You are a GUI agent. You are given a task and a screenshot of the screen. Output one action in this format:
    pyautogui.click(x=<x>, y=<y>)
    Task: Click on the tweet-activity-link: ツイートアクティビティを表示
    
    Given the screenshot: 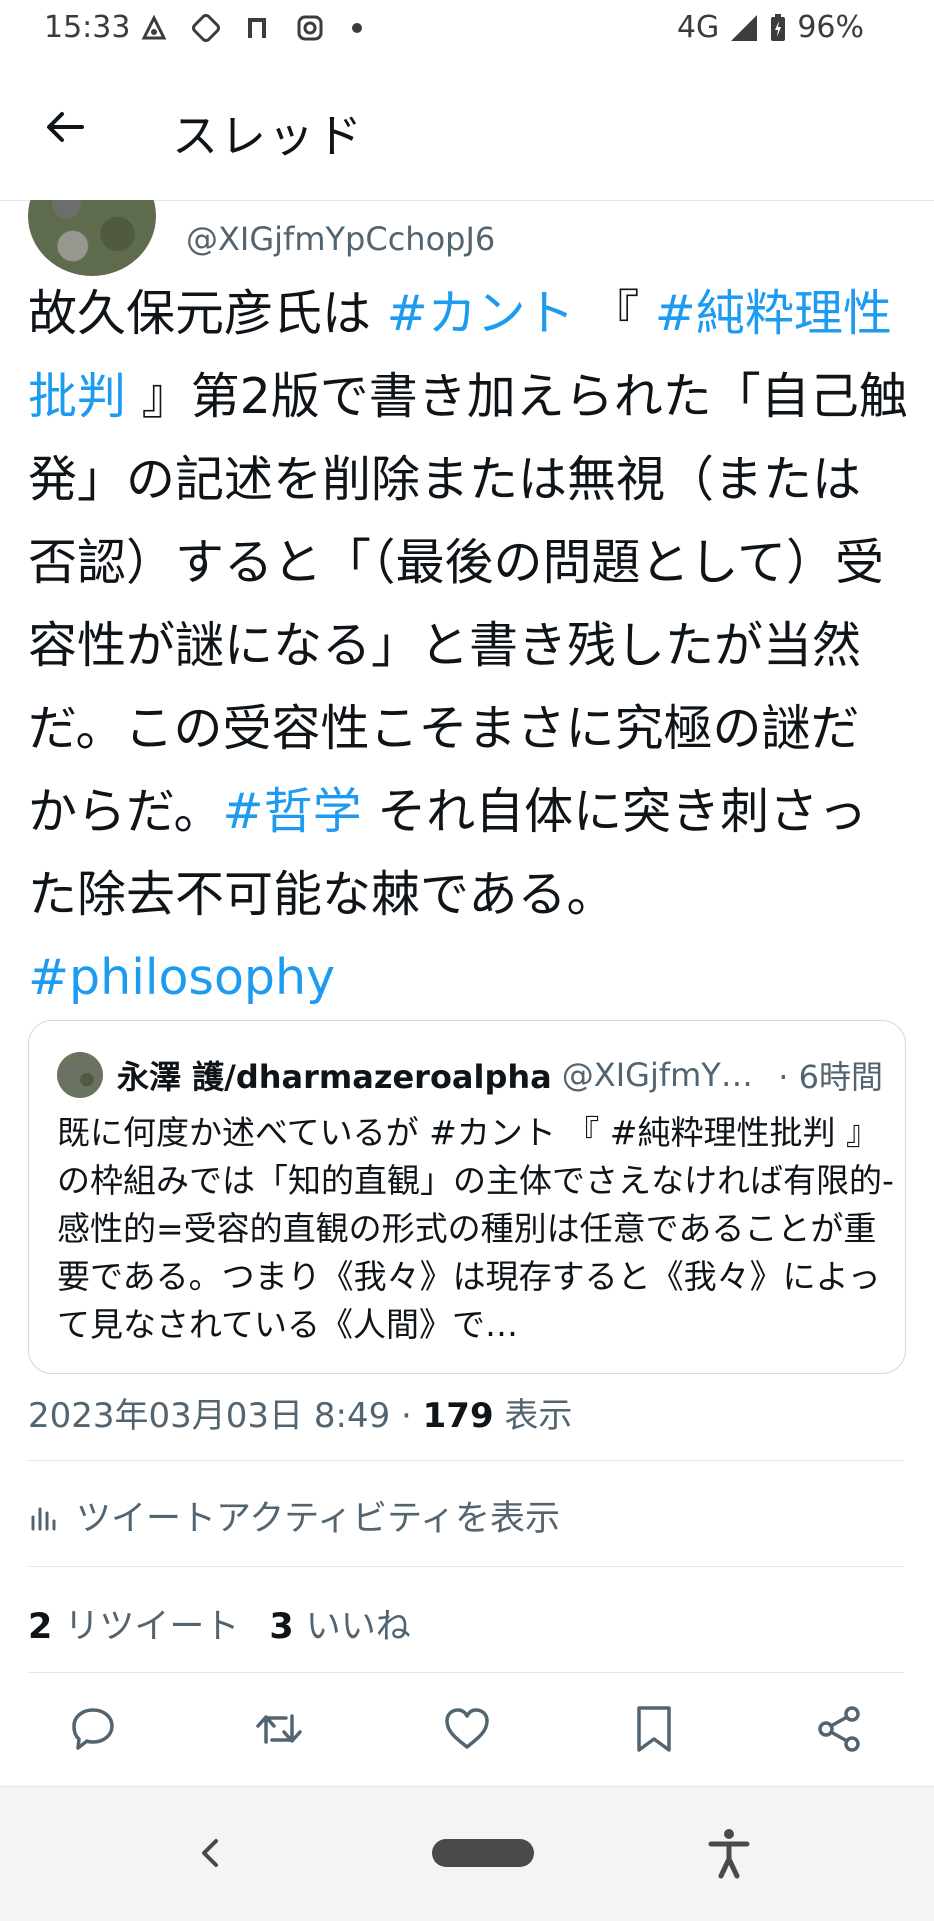 What is the action you would take?
    pyautogui.click(x=294, y=1515)
    